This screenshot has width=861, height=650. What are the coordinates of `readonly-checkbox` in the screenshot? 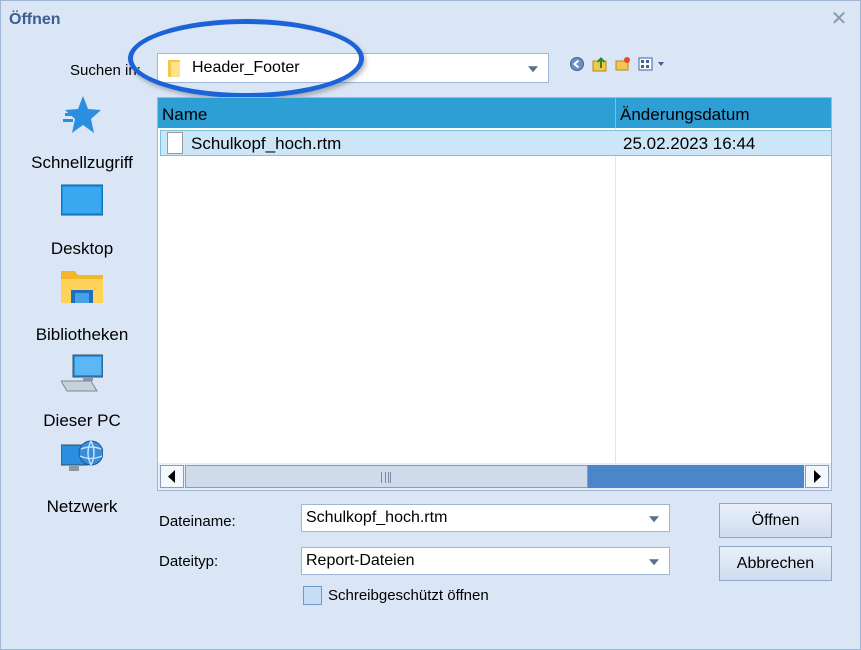 It's located at (312, 595).